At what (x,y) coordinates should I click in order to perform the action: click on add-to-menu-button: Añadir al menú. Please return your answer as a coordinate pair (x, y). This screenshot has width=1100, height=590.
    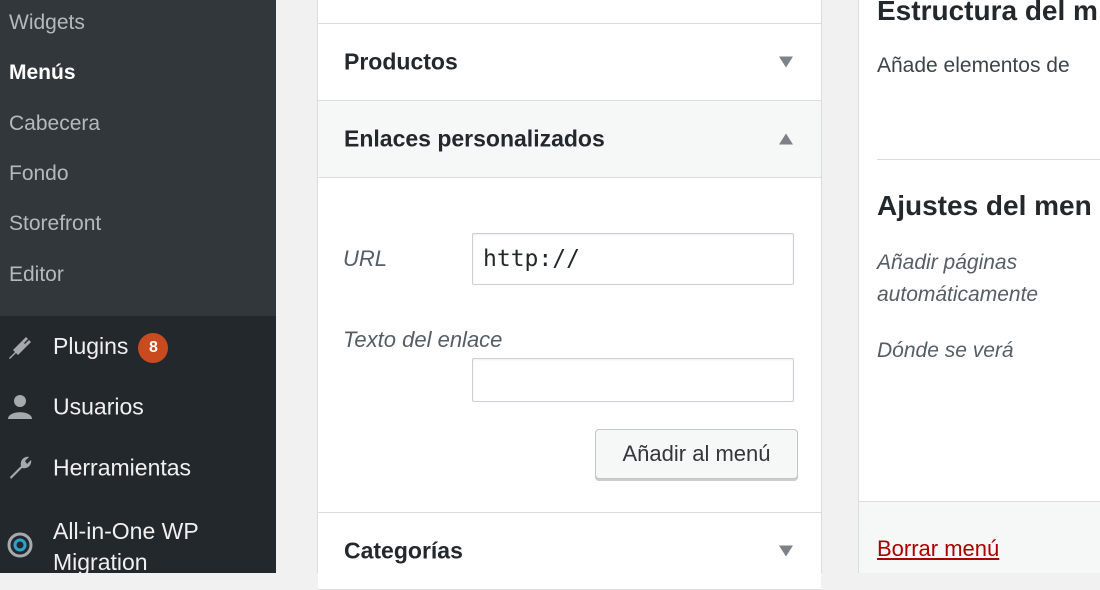
    Looking at the image, I should click on (696, 454).